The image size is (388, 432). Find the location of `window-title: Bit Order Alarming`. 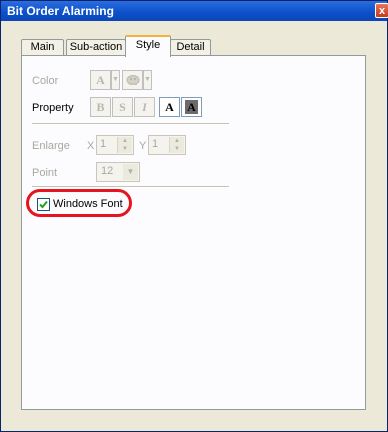

window-title: Bit Order Alarming is located at coordinates (60, 11).